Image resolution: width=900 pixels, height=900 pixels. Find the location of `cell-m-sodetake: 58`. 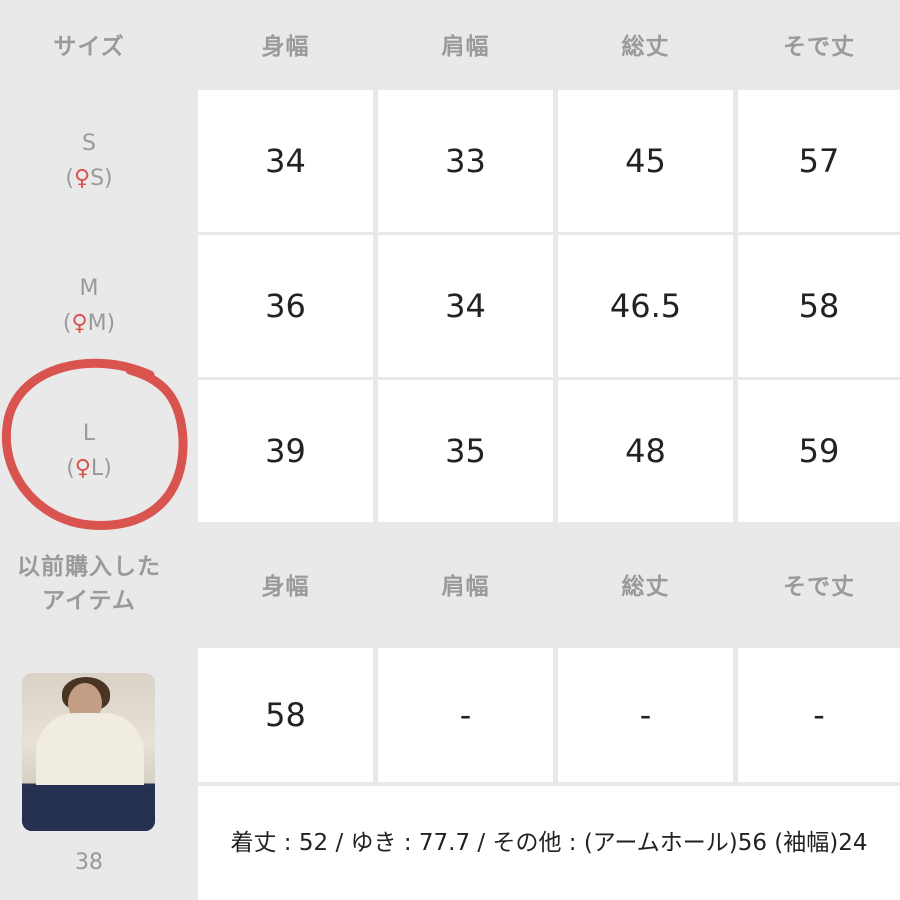

cell-m-sodetake: 58 is located at coordinates (819, 306).